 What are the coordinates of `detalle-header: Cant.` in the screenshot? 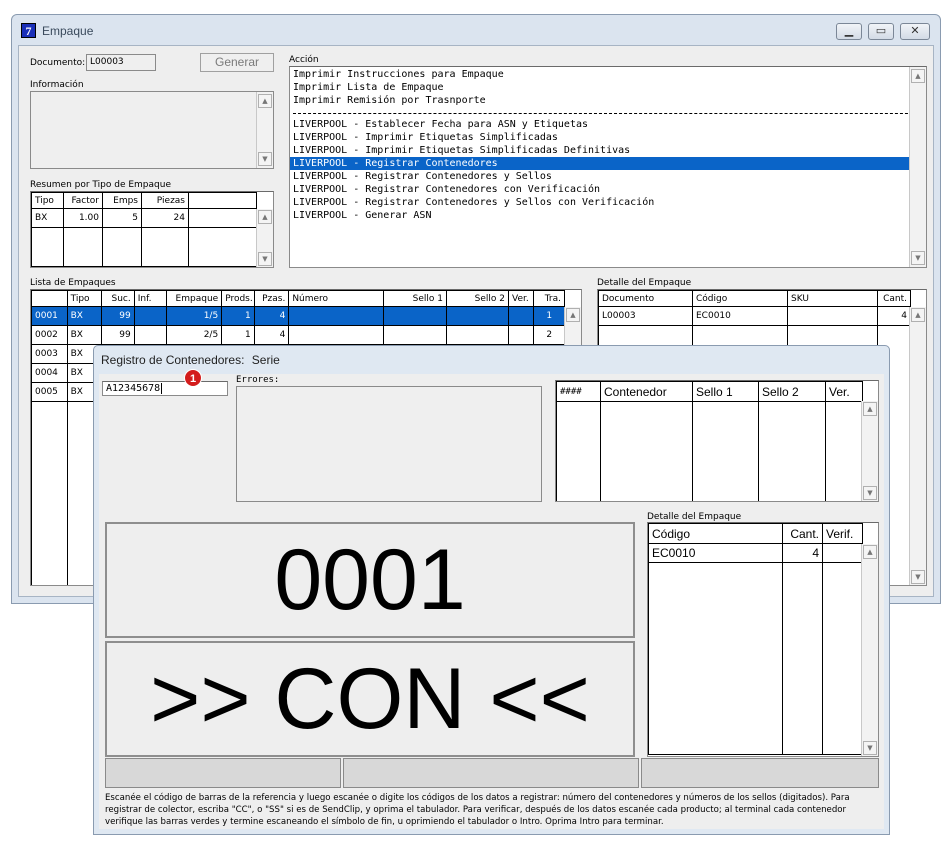 It's located at (894, 298).